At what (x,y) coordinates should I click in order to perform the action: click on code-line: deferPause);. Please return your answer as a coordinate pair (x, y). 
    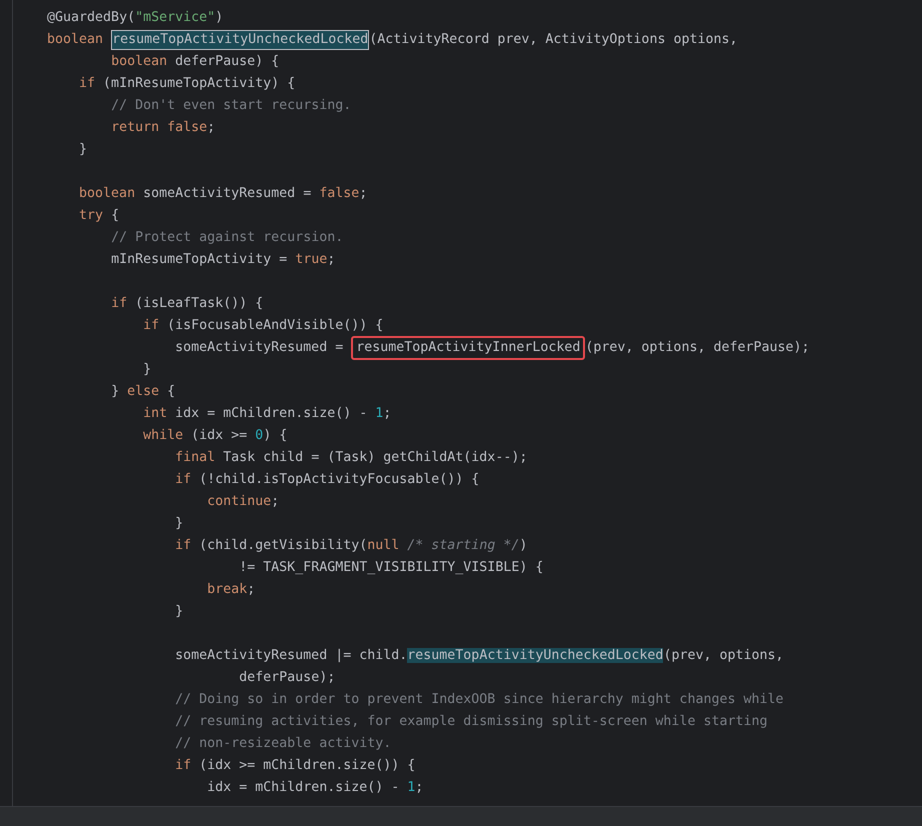
    Looking at the image, I should click on (287, 677).